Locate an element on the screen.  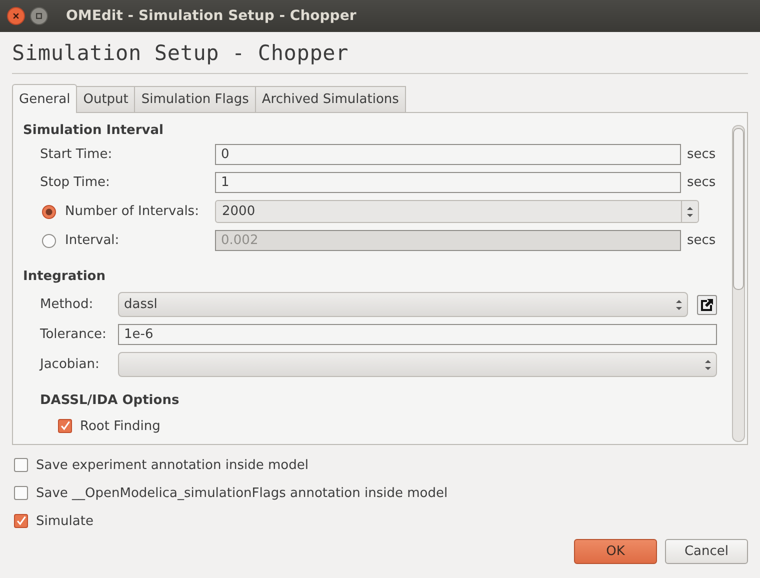
field-label: Tolerance: is located at coordinates (74, 334).